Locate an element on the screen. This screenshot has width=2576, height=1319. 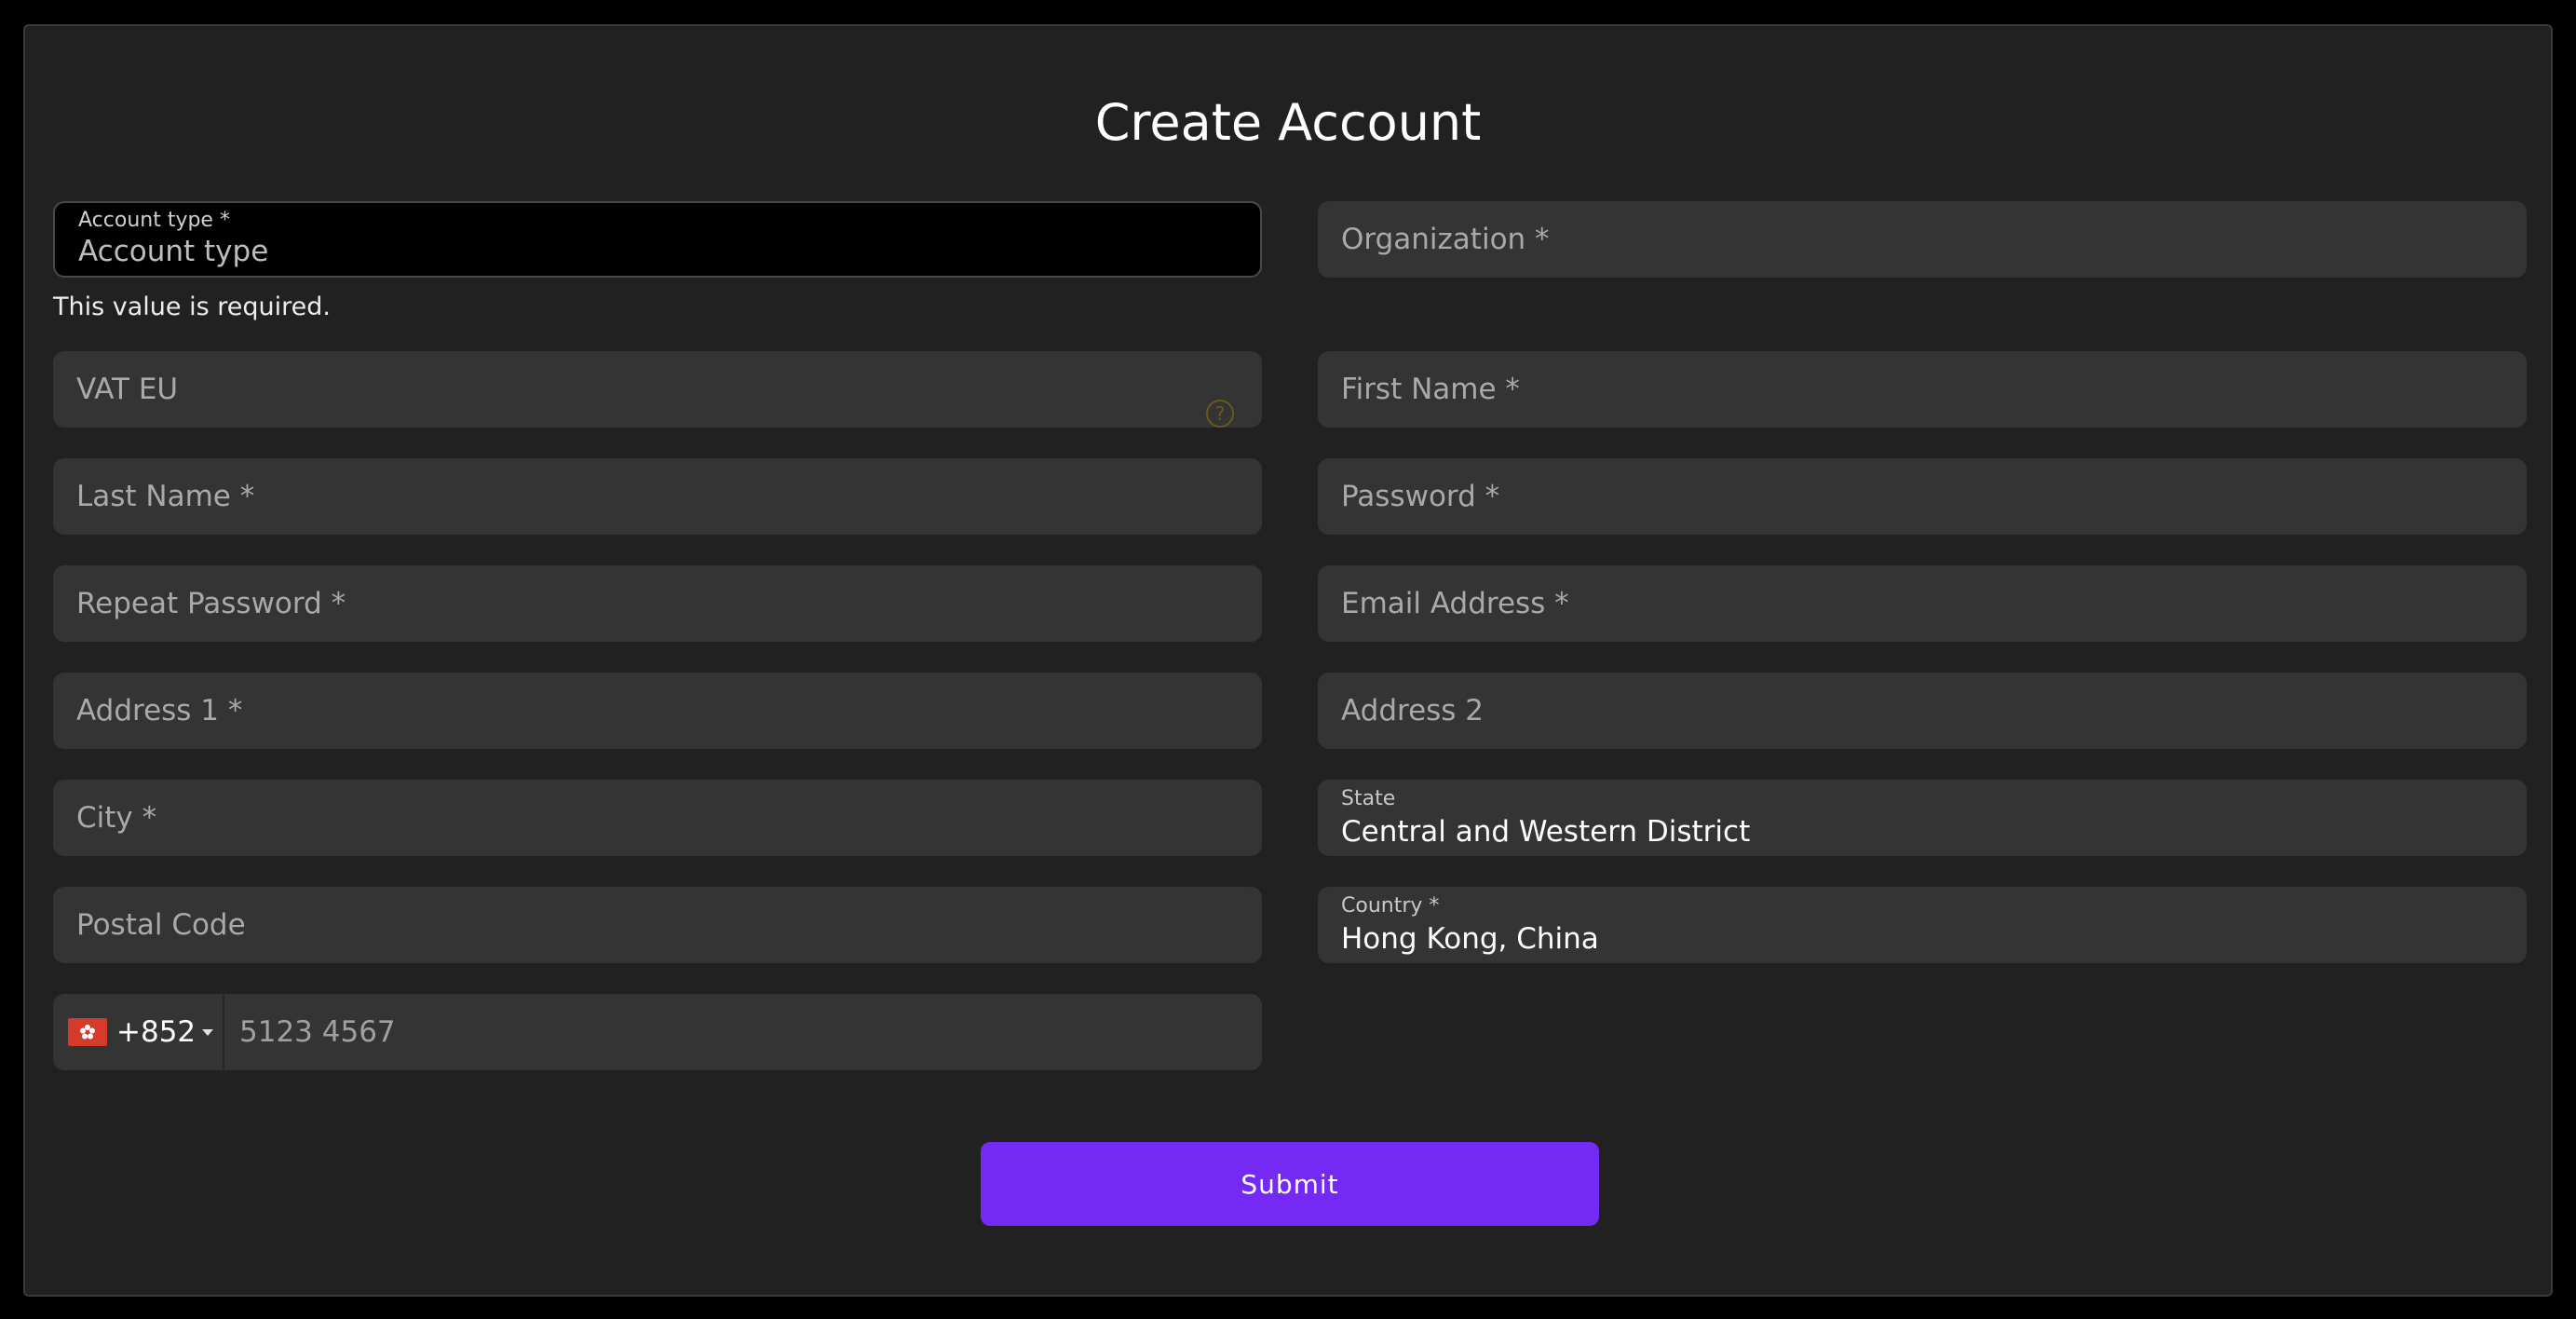
address2-placeholder: Address 2 is located at coordinates (1413, 710).